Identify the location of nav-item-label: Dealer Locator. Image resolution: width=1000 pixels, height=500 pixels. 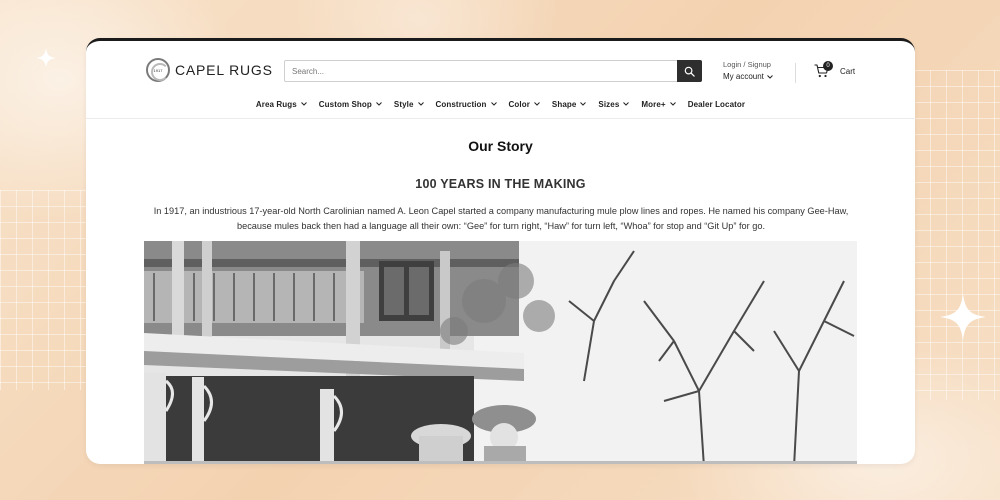
(716, 104).